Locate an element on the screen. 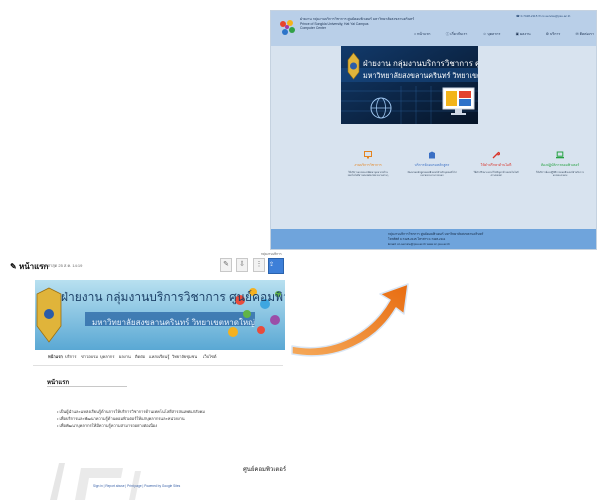  nav-label: ติดต่อเรา is located at coordinates (586, 34).